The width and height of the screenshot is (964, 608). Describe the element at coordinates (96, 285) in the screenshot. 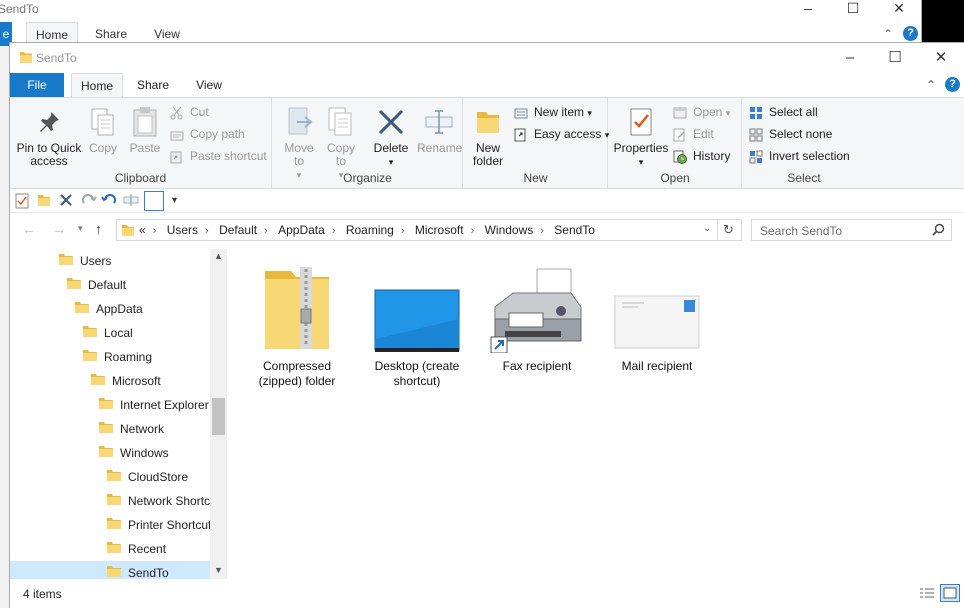

I see `tree-item-default: Default` at that location.